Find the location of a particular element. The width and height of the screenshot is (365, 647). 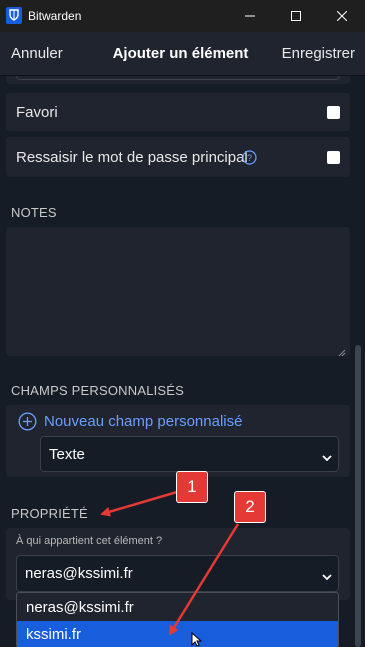

bitwarden-logo-icon is located at coordinates (14, 15).